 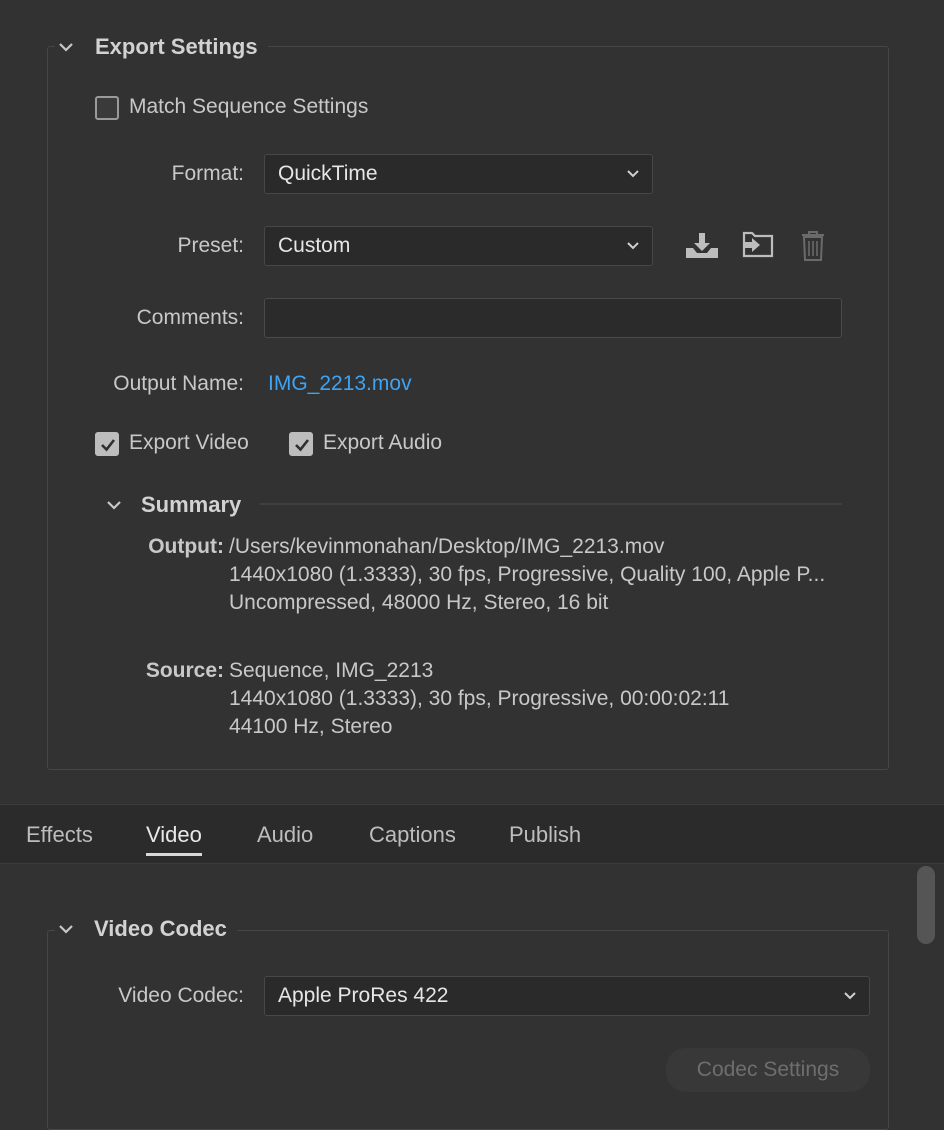 What do you see at coordinates (59, 835) in the screenshot?
I see `tab-effects: Effects` at bounding box center [59, 835].